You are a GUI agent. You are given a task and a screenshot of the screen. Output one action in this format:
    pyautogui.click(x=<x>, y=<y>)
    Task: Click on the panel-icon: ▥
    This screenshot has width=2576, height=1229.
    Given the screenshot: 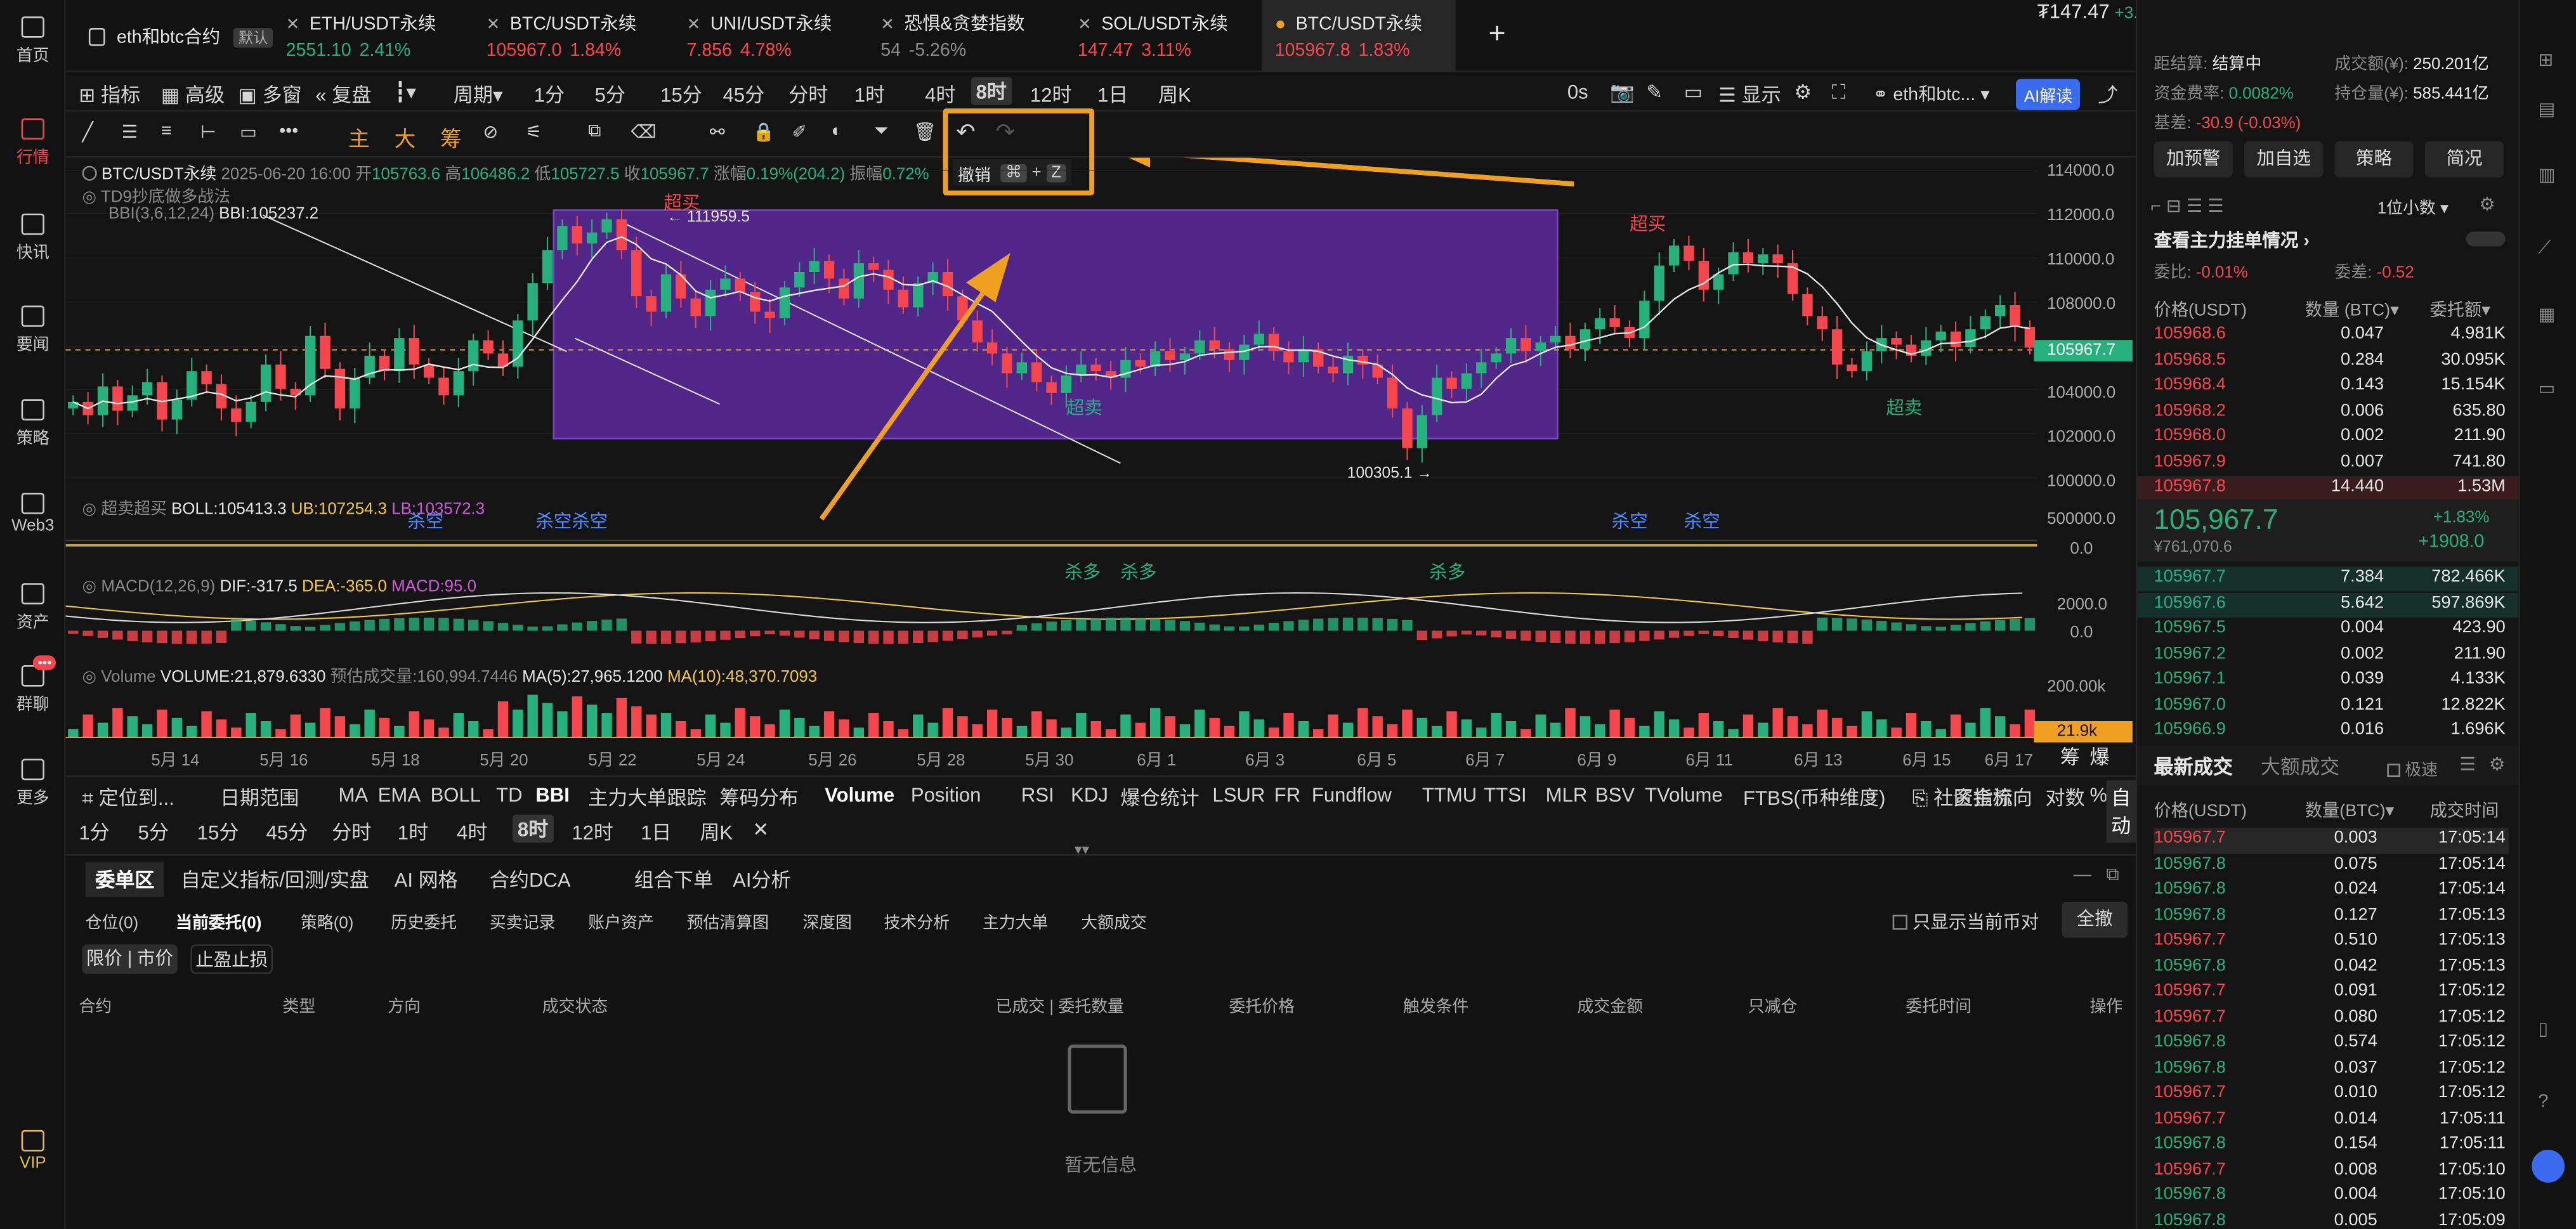 What is the action you would take?
    pyautogui.click(x=2547, y=175)
    